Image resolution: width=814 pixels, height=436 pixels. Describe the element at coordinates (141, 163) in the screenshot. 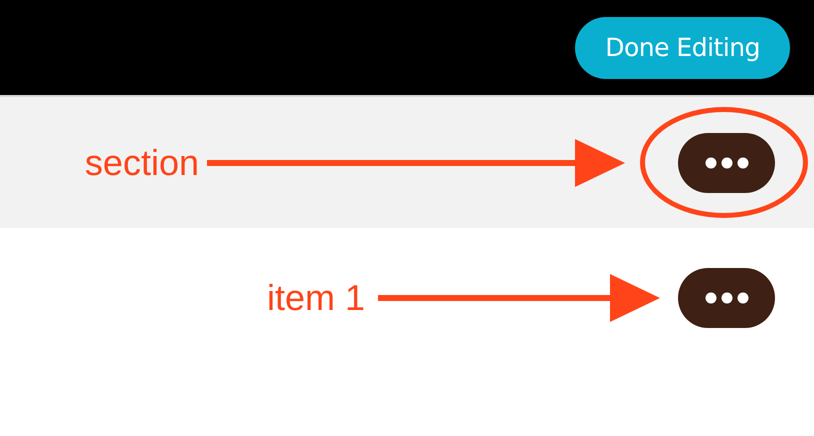

I see `annotation-label: section` at that location.